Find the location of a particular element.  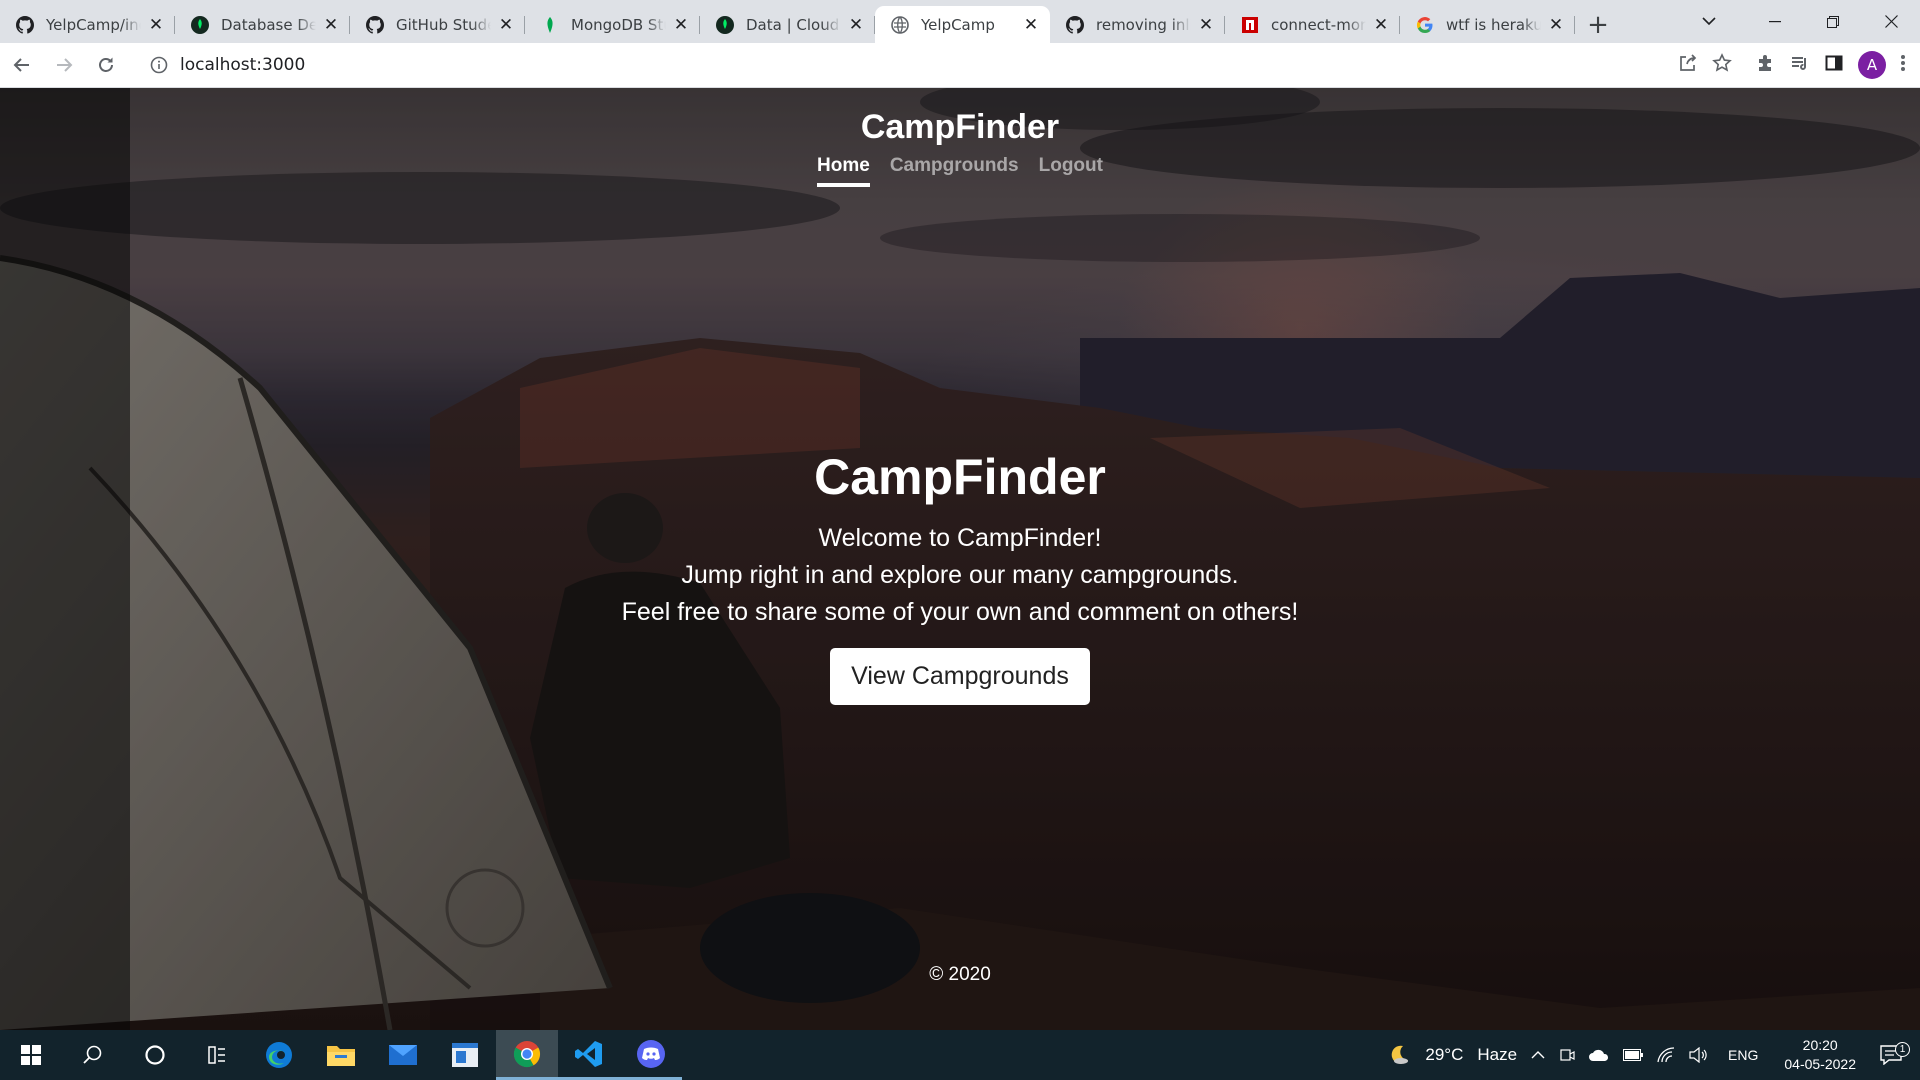

tab-data-cloud: Data | Cloud: MongoDB ✕ is located at coordinates (787, 24).